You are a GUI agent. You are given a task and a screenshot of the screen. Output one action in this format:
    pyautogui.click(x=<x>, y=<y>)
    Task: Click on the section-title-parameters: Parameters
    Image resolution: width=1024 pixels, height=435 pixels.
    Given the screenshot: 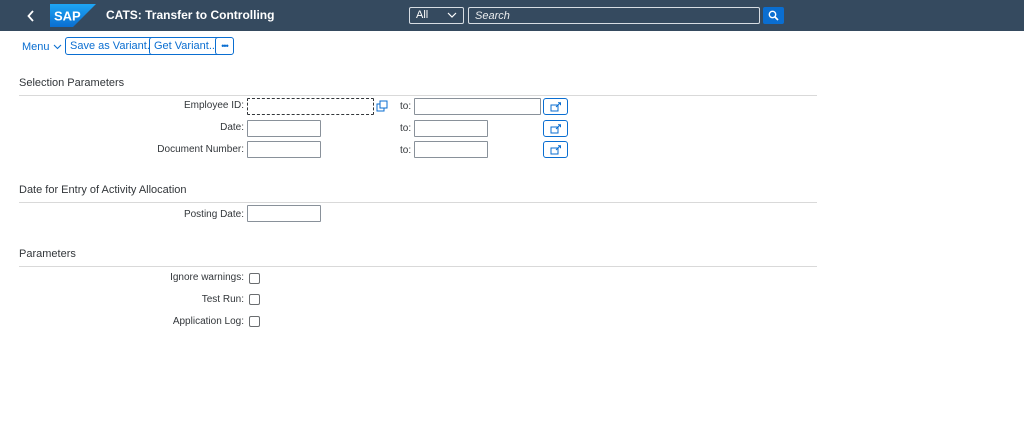 What is the action you would take?
    pyautogui.click(x=47, y=254)
    